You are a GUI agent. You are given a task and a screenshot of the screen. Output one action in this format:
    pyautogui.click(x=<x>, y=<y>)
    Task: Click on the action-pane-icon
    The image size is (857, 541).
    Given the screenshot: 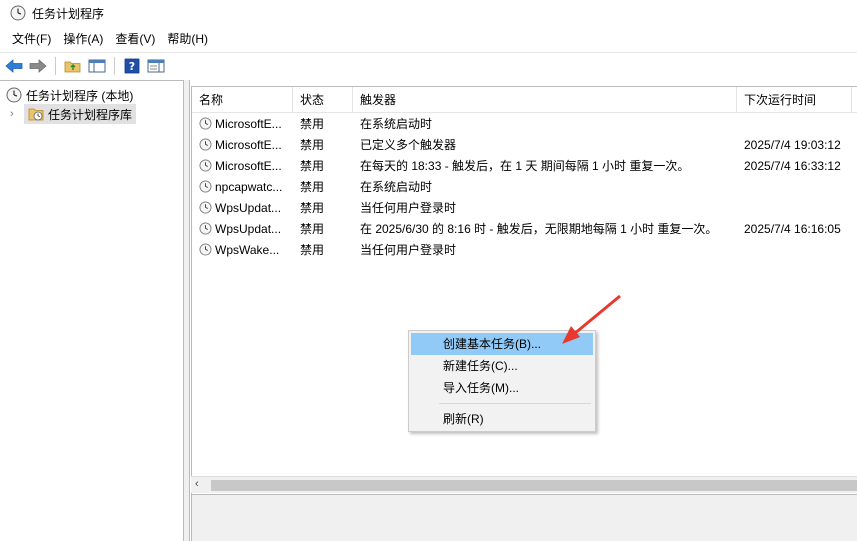 What is the action you would take?
    pyautogui.click(x=156, y=66)
    